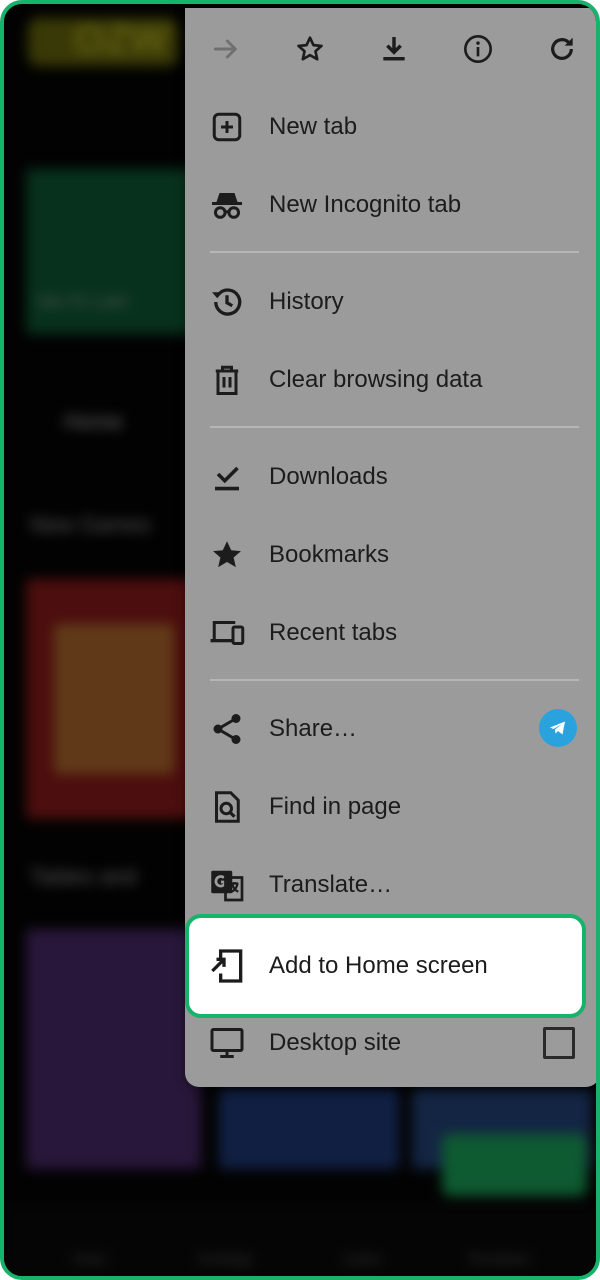  Describe the element at coordinates (335, 806) in the screenshot. I see `menu-item-label: Find in page` at that location.